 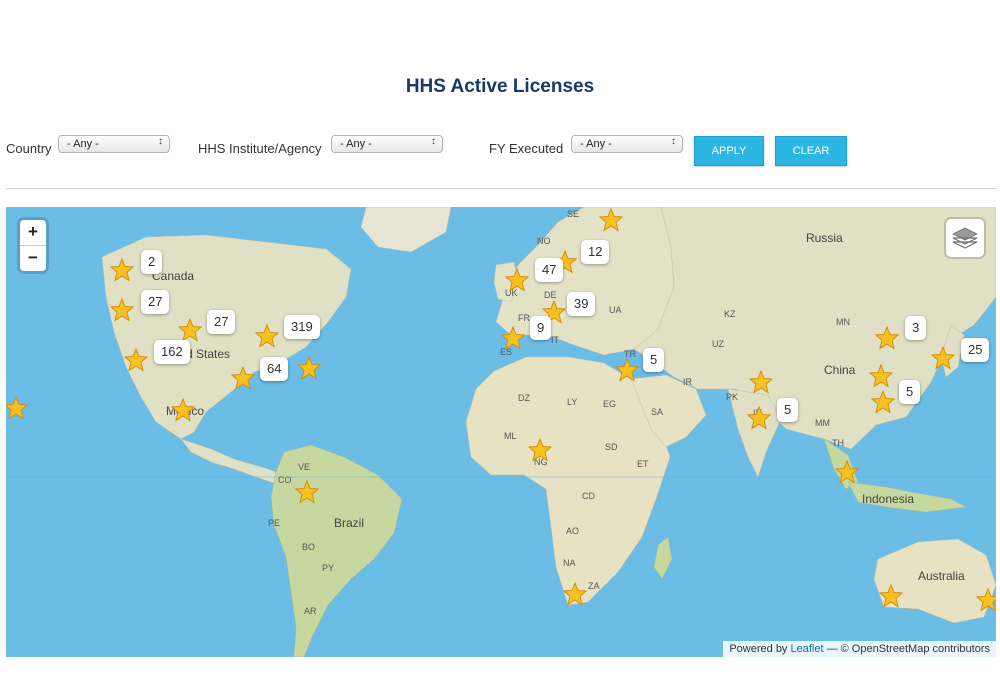 What do you see at coordinates (906, 649) in the screenshot?
I see `attribution-suffix: — © OpenStreetMap contributors` at bounding box center [906, 649].